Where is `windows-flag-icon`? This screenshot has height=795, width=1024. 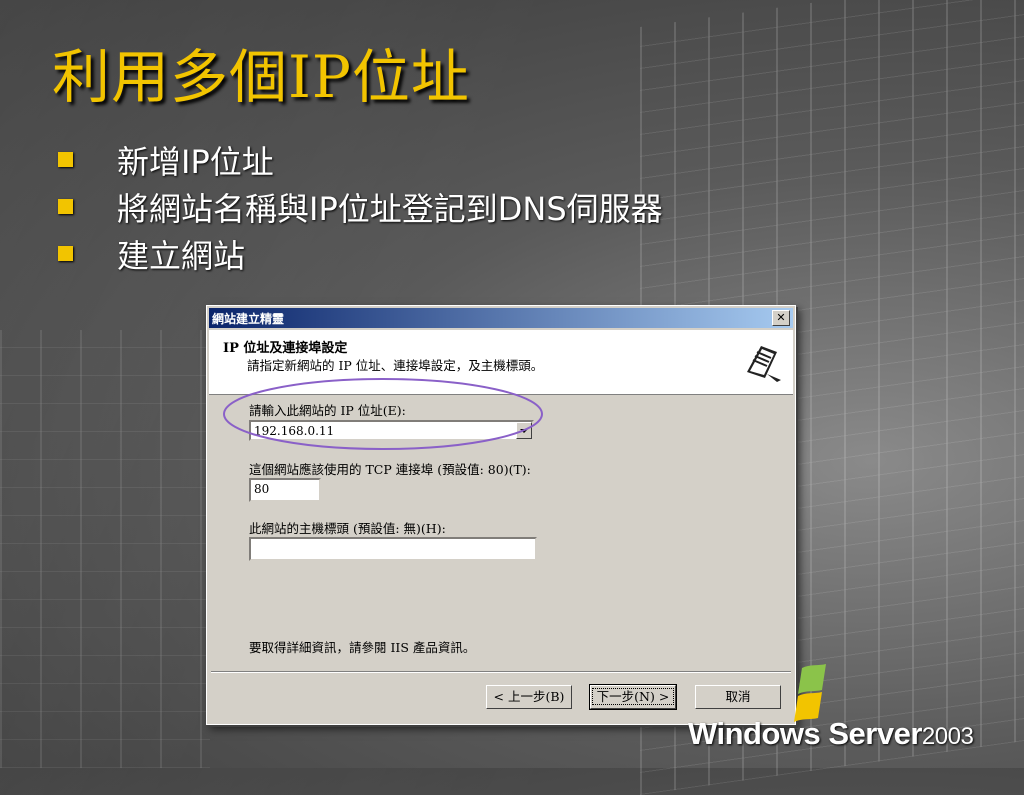 windows-flag-icon is located at coordinates (810, 693).